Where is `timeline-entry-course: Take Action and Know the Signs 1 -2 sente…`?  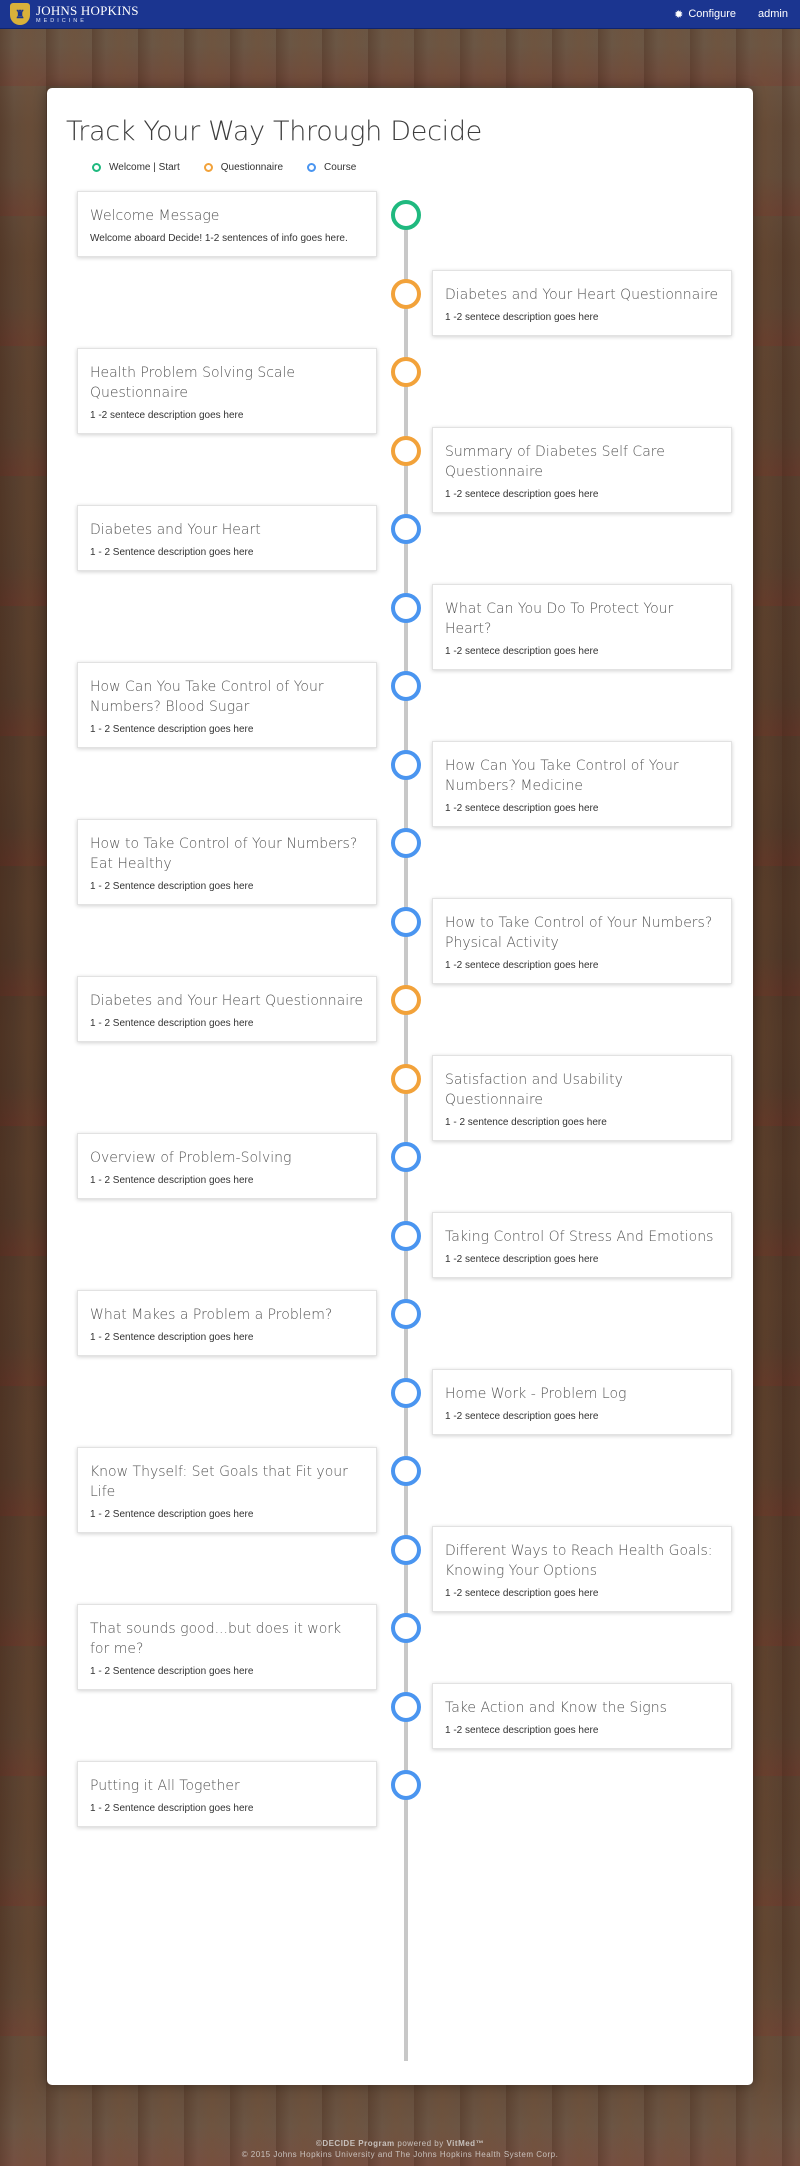
timeline-entry-course: Take Action and Know the Signs 1 -2 sente… is located at coordinates (582, 1716).